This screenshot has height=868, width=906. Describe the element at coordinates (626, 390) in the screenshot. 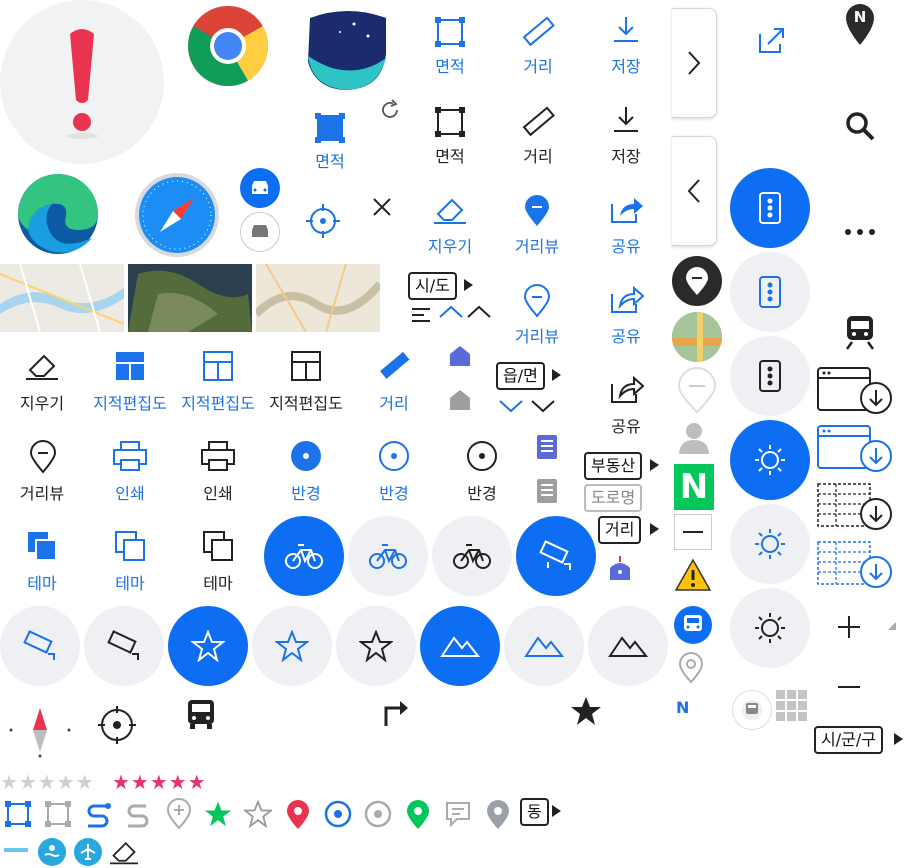

I see `share-icon` at that location.